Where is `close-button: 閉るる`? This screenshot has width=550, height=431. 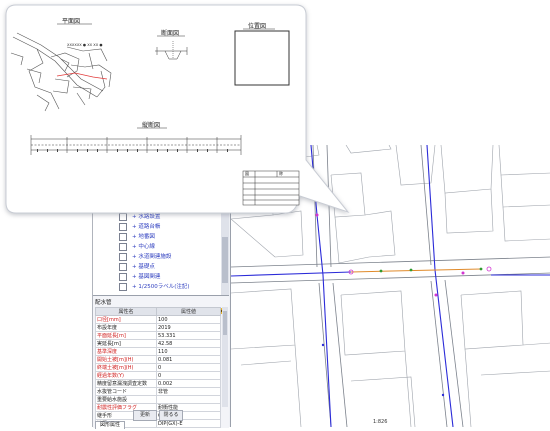 close-button: 閉るる is located at coordinates (171, 415).